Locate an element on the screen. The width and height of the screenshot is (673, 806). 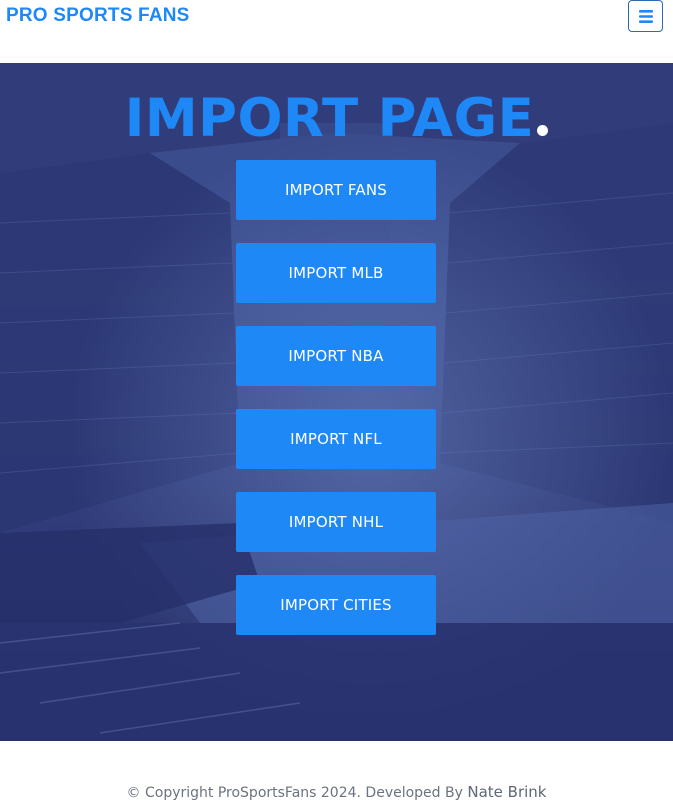
hamburger-menu-icon is located at coordinates (645, 16).